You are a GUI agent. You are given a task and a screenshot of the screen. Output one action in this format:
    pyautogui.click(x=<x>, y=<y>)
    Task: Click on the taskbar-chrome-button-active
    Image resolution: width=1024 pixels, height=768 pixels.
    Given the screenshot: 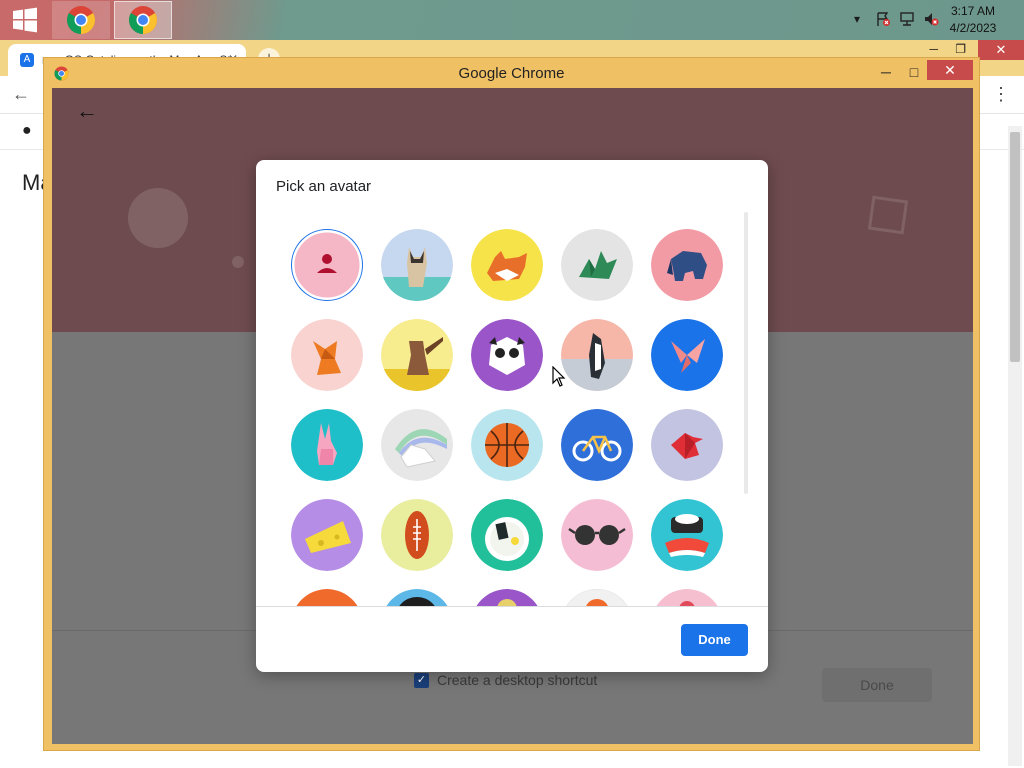 What is the action you would take?
    pyautogui.click(x=143, y=20)
    